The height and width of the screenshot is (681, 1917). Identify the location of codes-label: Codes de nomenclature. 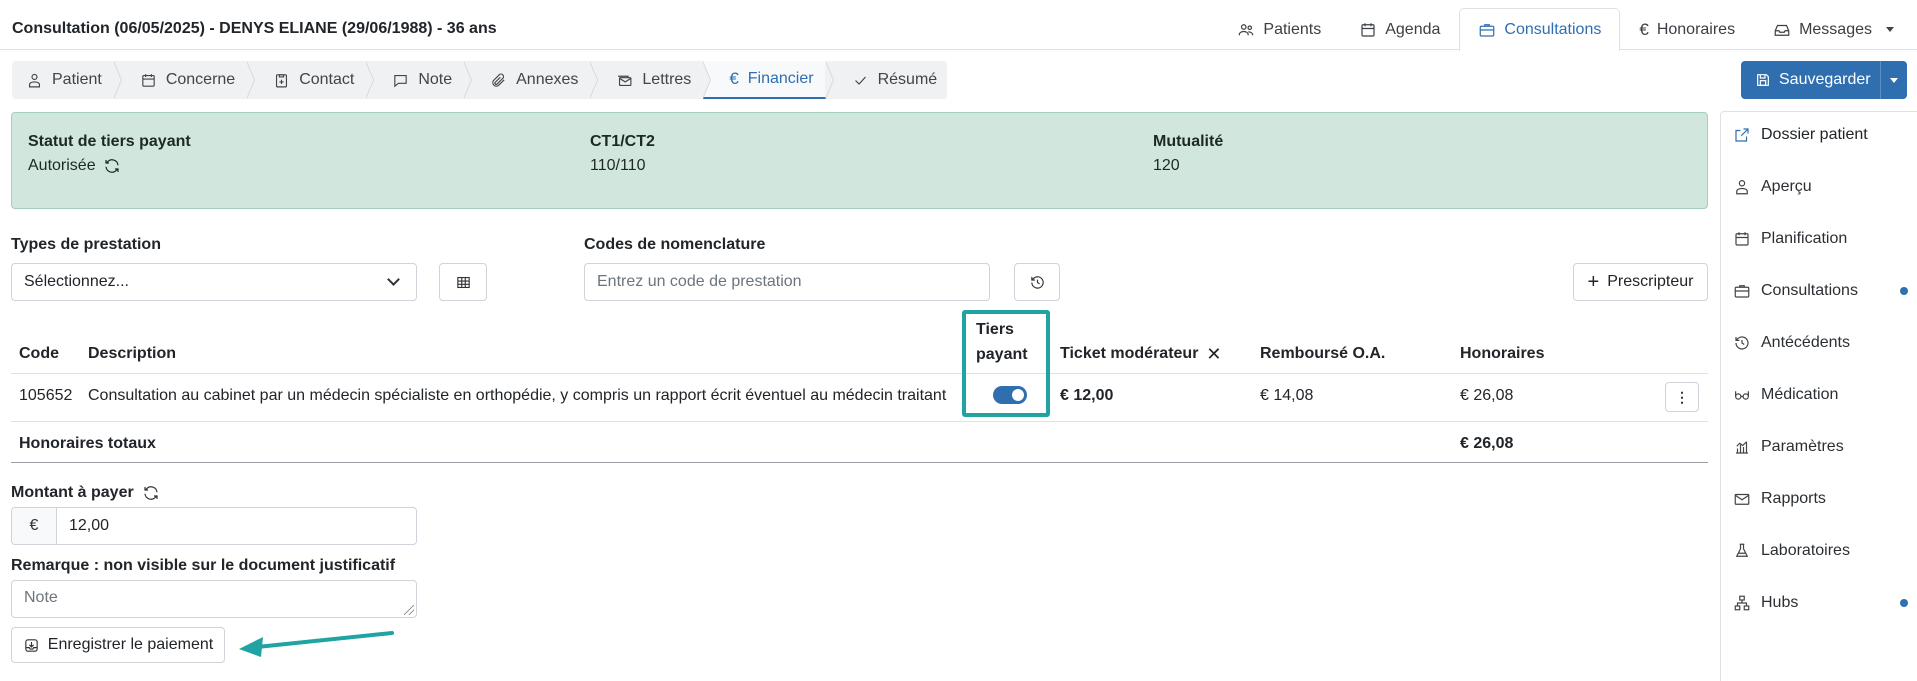
(675, 244).